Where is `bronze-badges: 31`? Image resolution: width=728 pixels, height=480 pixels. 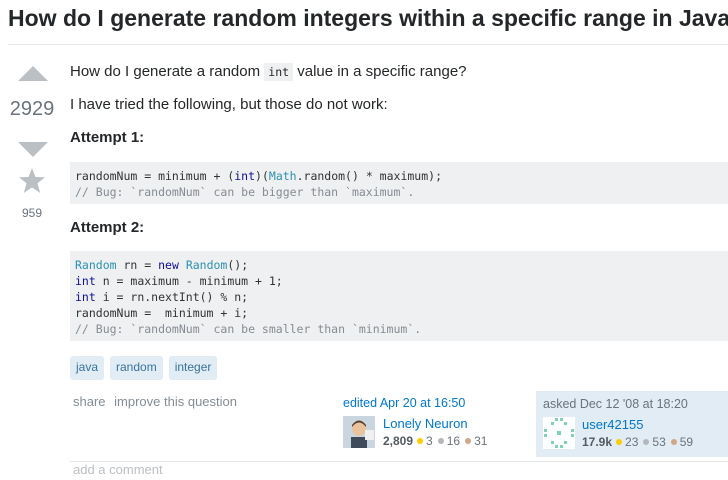
bronze-badges: 31 is located at coordinates (476, 441).